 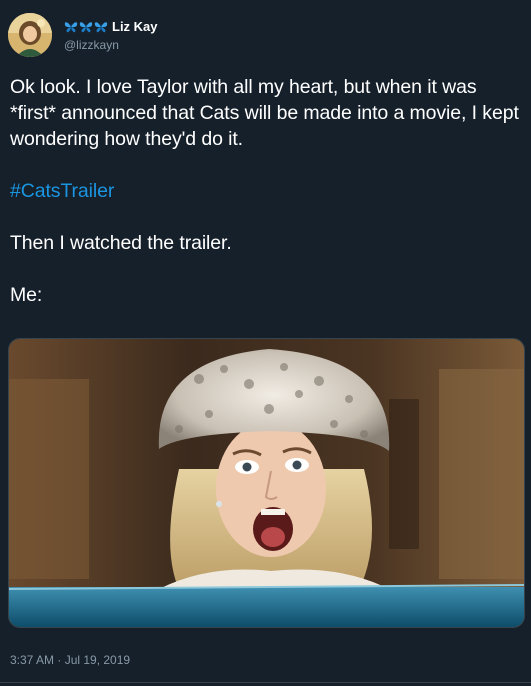 What do you see at coordinates (70, 660) in the screenshot?
I see `tweet-timestamp: 3:37 AM · Jul 19, 2019` at bounding box center [70, 660].